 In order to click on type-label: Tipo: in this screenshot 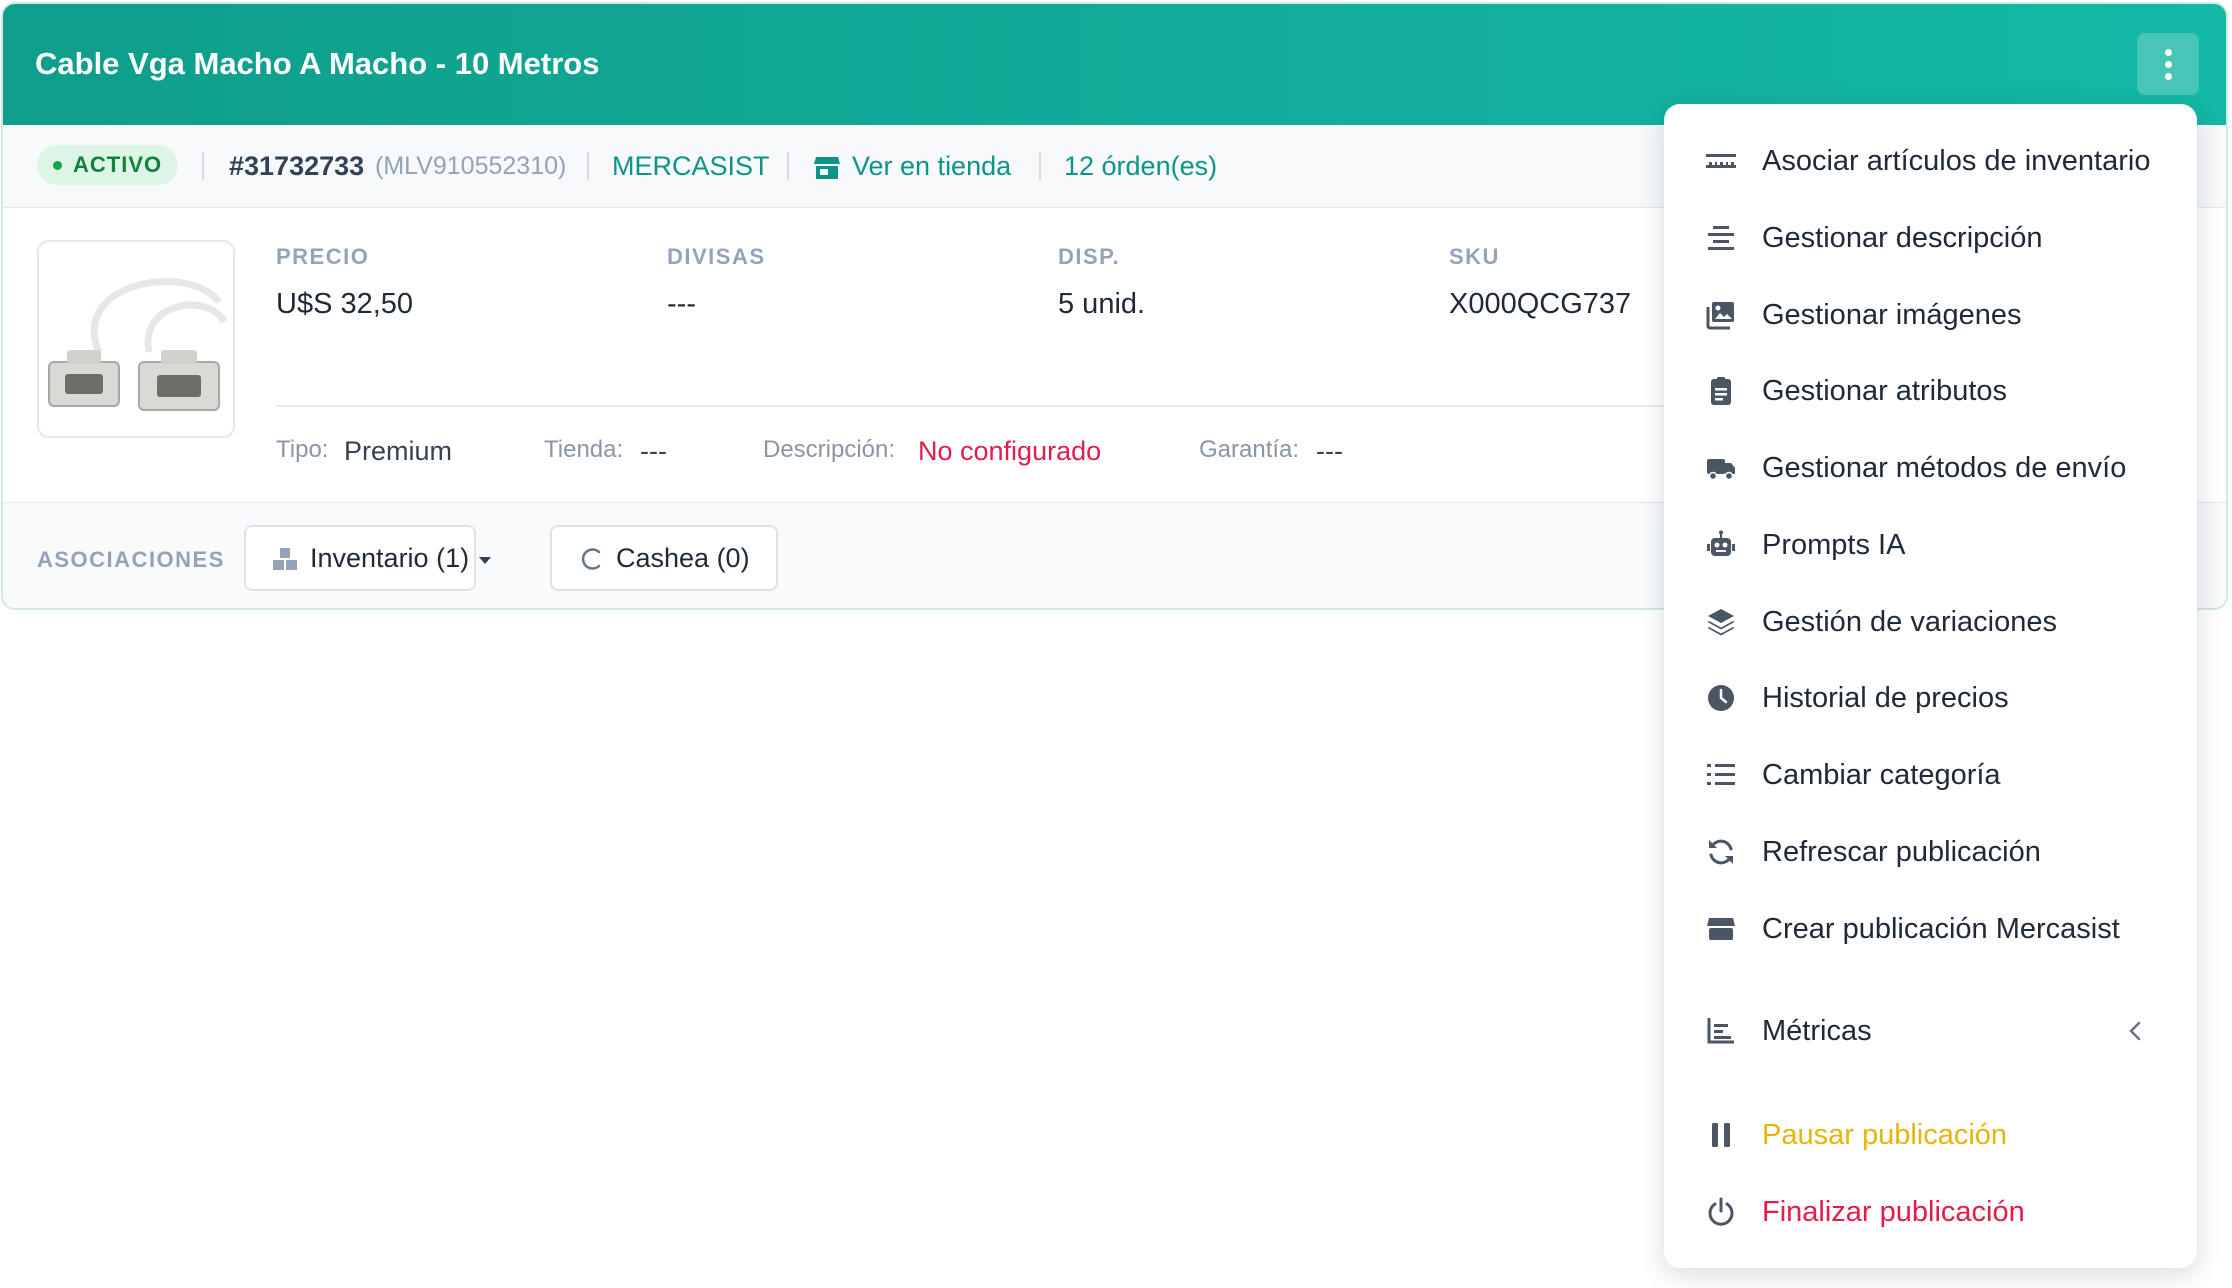, I will do `click(302, 449)`.